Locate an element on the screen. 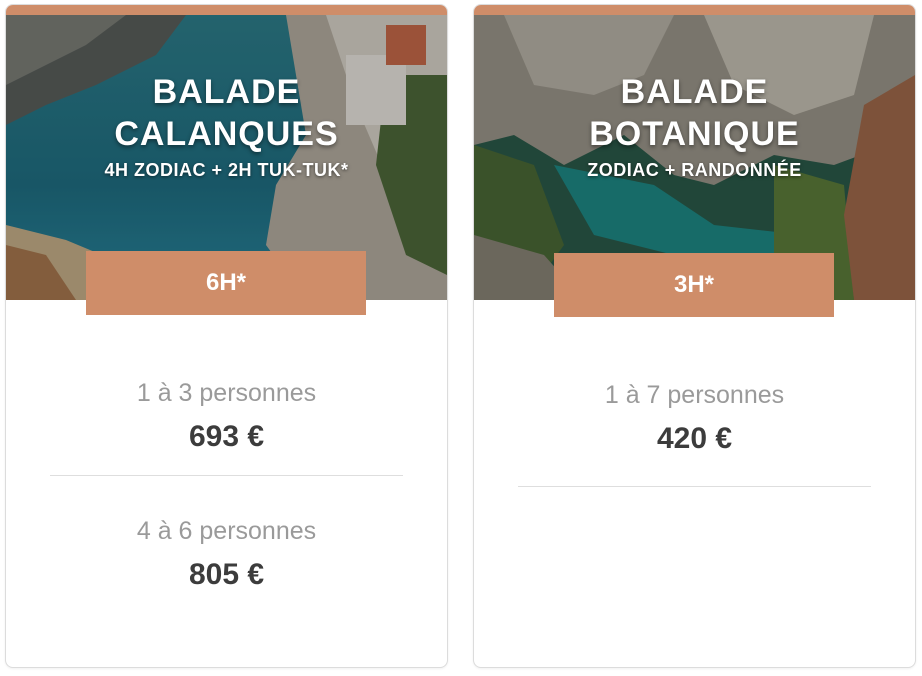 Image resolution: width=922 pixels, height=676 pixels. card-subtitle: ZODIAC + RANDONNÉE is located at coordinates (694, 170).